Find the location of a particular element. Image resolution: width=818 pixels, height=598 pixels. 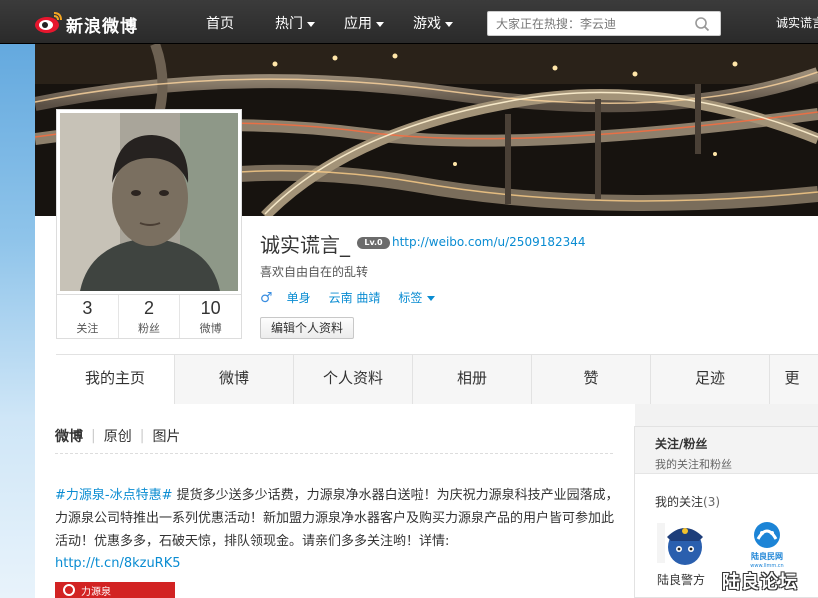

relationship-link: 单身 is located at coordinates (299, 297).